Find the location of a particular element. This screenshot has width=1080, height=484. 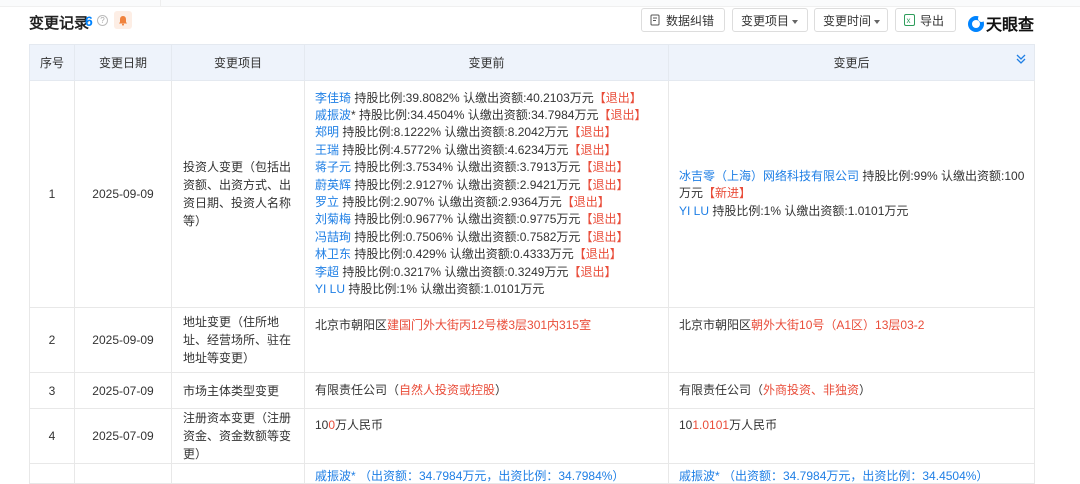

shareholder-detail: 持股比例:8.1222% 认缴出资额:8.2042万元 is located at coordinates (454, 132).